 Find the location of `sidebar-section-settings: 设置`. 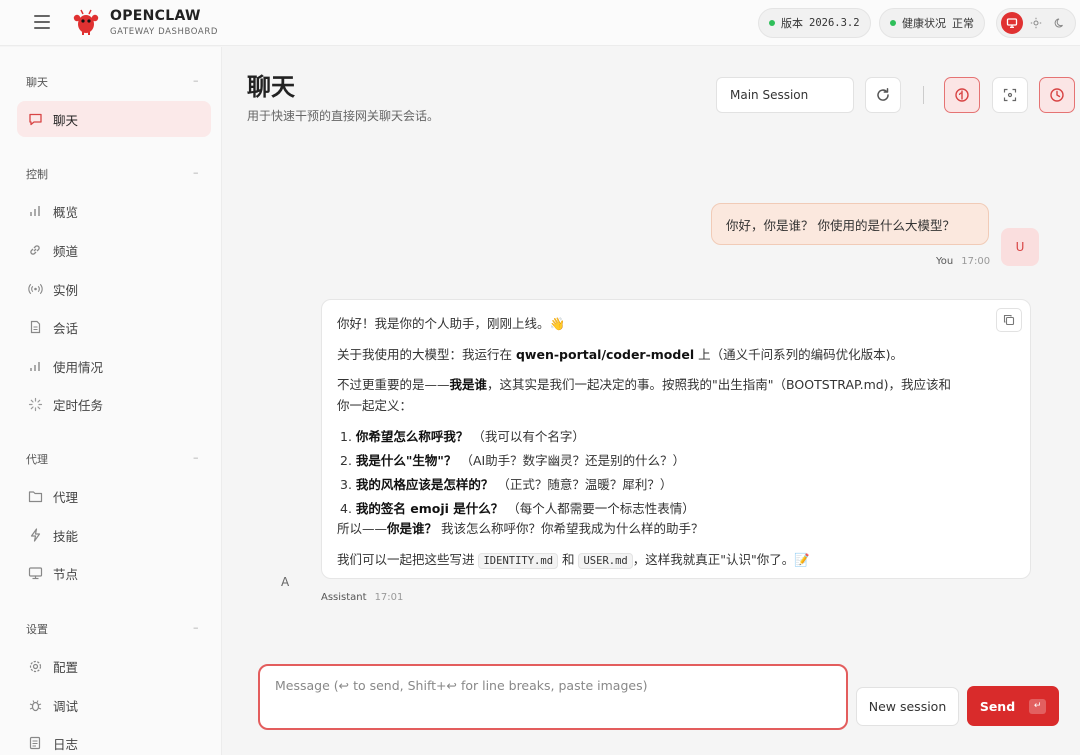

sidebar-section-settings: 设置 is located at coordinates (37, 629).